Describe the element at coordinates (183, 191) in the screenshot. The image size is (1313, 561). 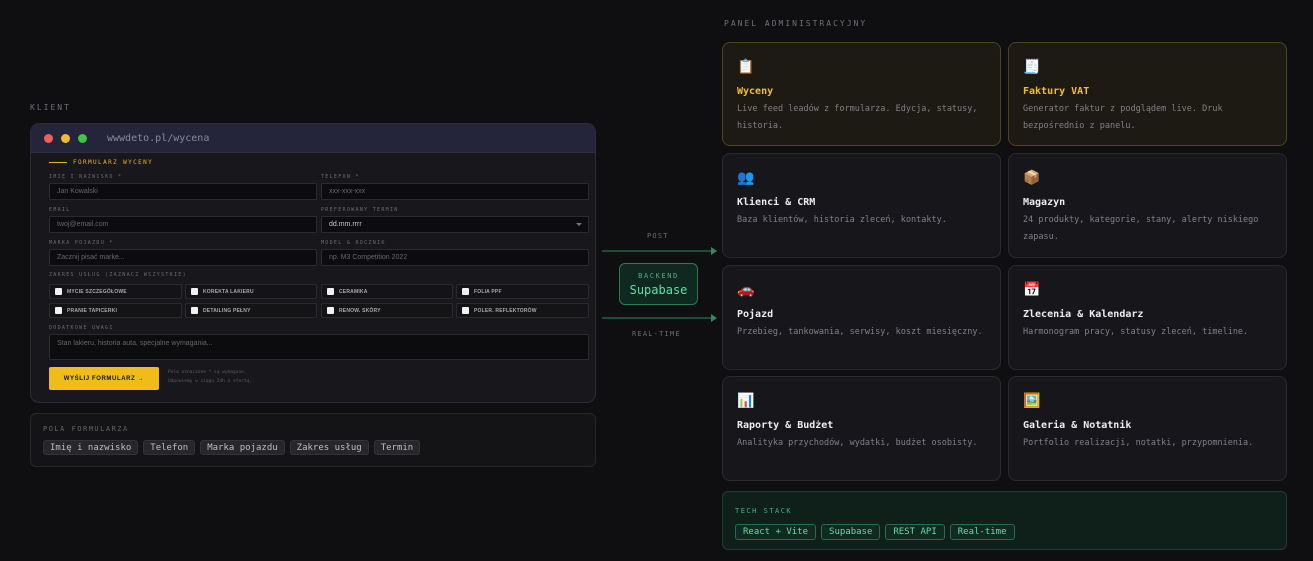
I see `name-input: Jan Kowalski` at that location.